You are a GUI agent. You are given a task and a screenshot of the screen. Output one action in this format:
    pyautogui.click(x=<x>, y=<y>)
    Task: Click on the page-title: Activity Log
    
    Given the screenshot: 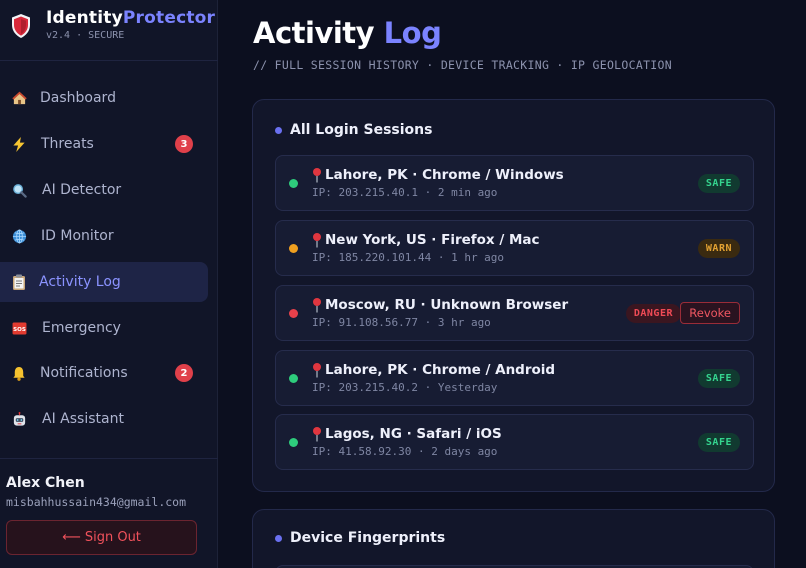 What is the action you would take?
    pyautogui.click(x=347, y=33)
    